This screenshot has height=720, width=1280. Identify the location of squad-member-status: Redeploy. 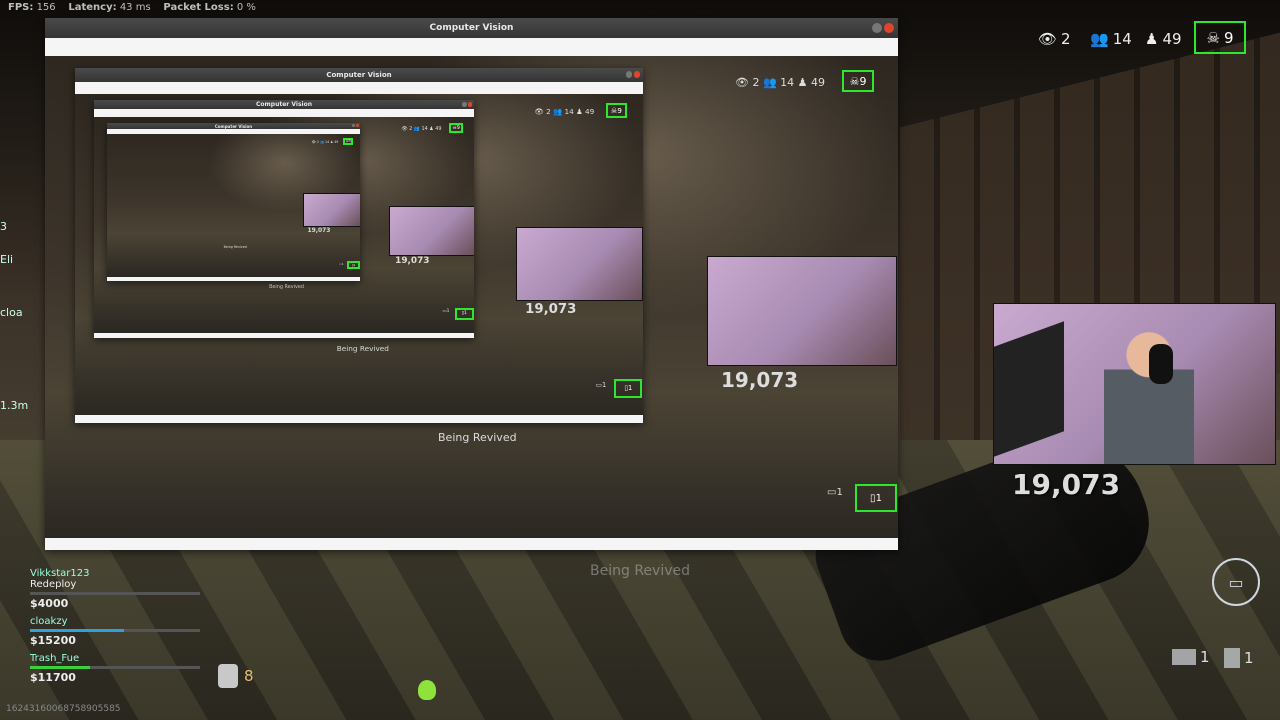
(53, 584).